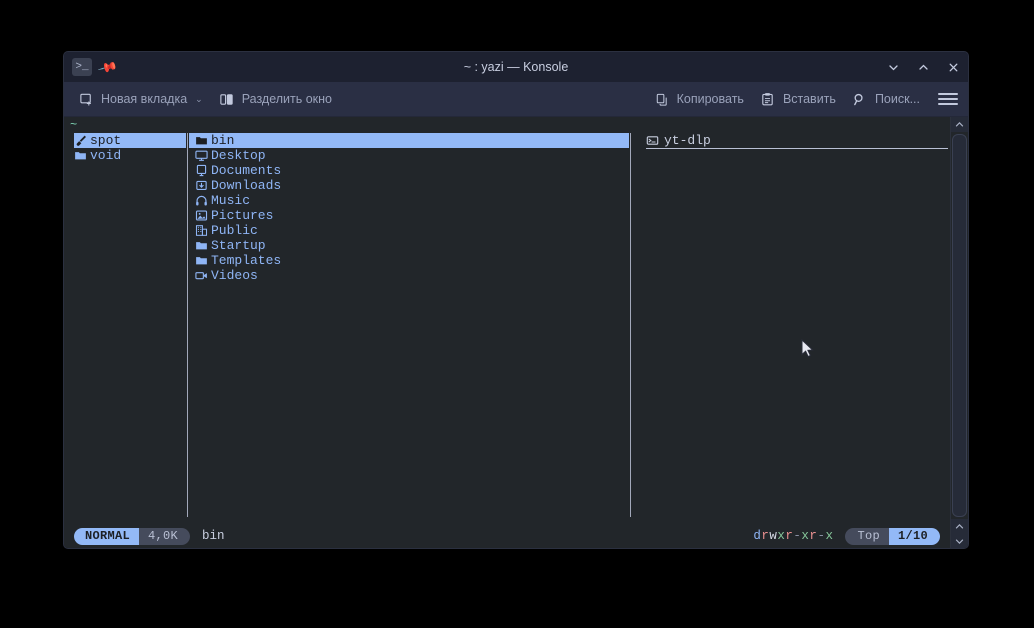 The height and width of the screenshot is (628, 1034). I want to click on status-permissions: drwxr-xr-x, so click(793, 536).